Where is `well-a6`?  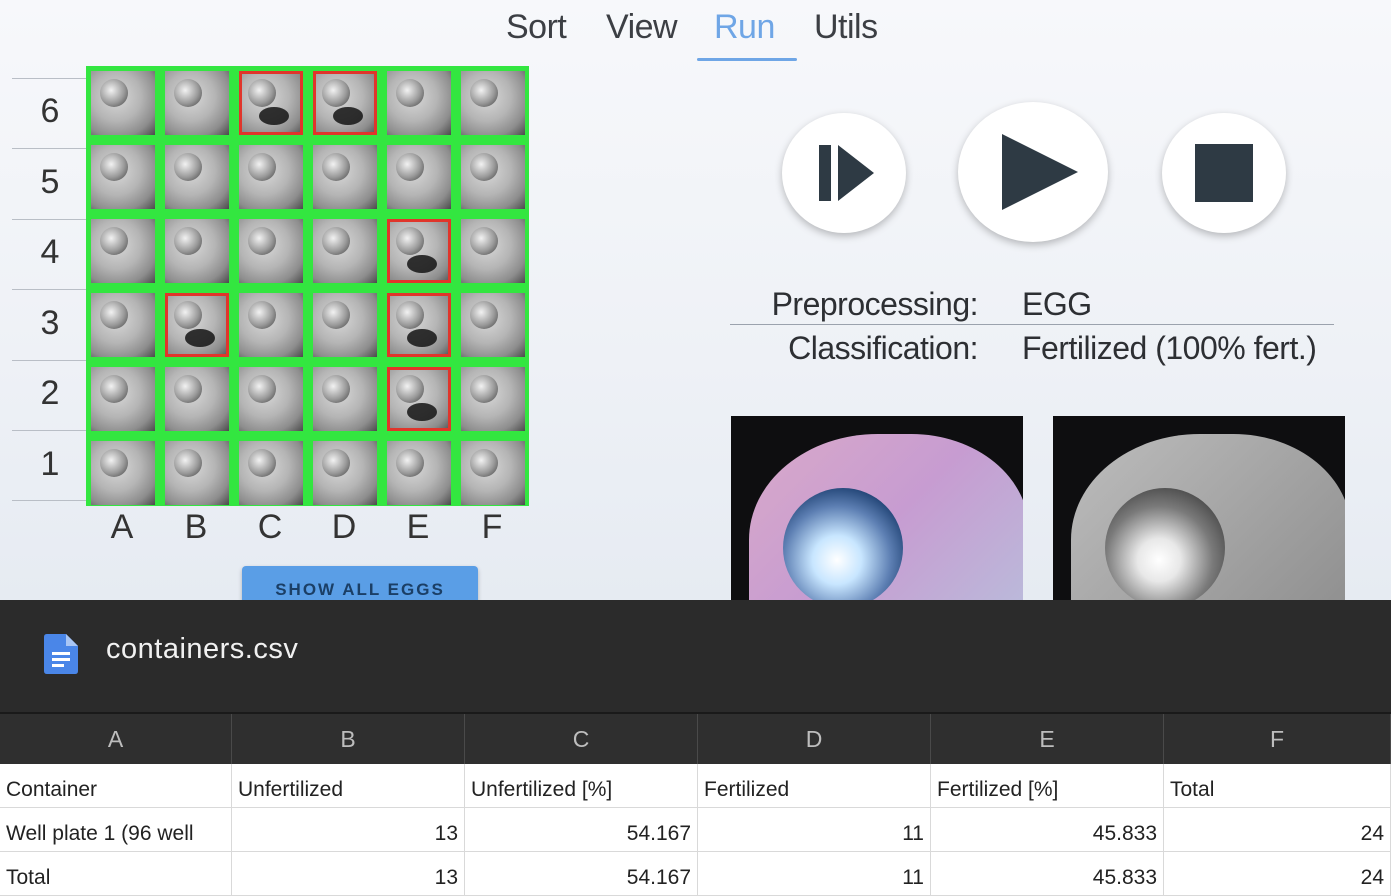
well-a6 is located at coordinates (123, 103).